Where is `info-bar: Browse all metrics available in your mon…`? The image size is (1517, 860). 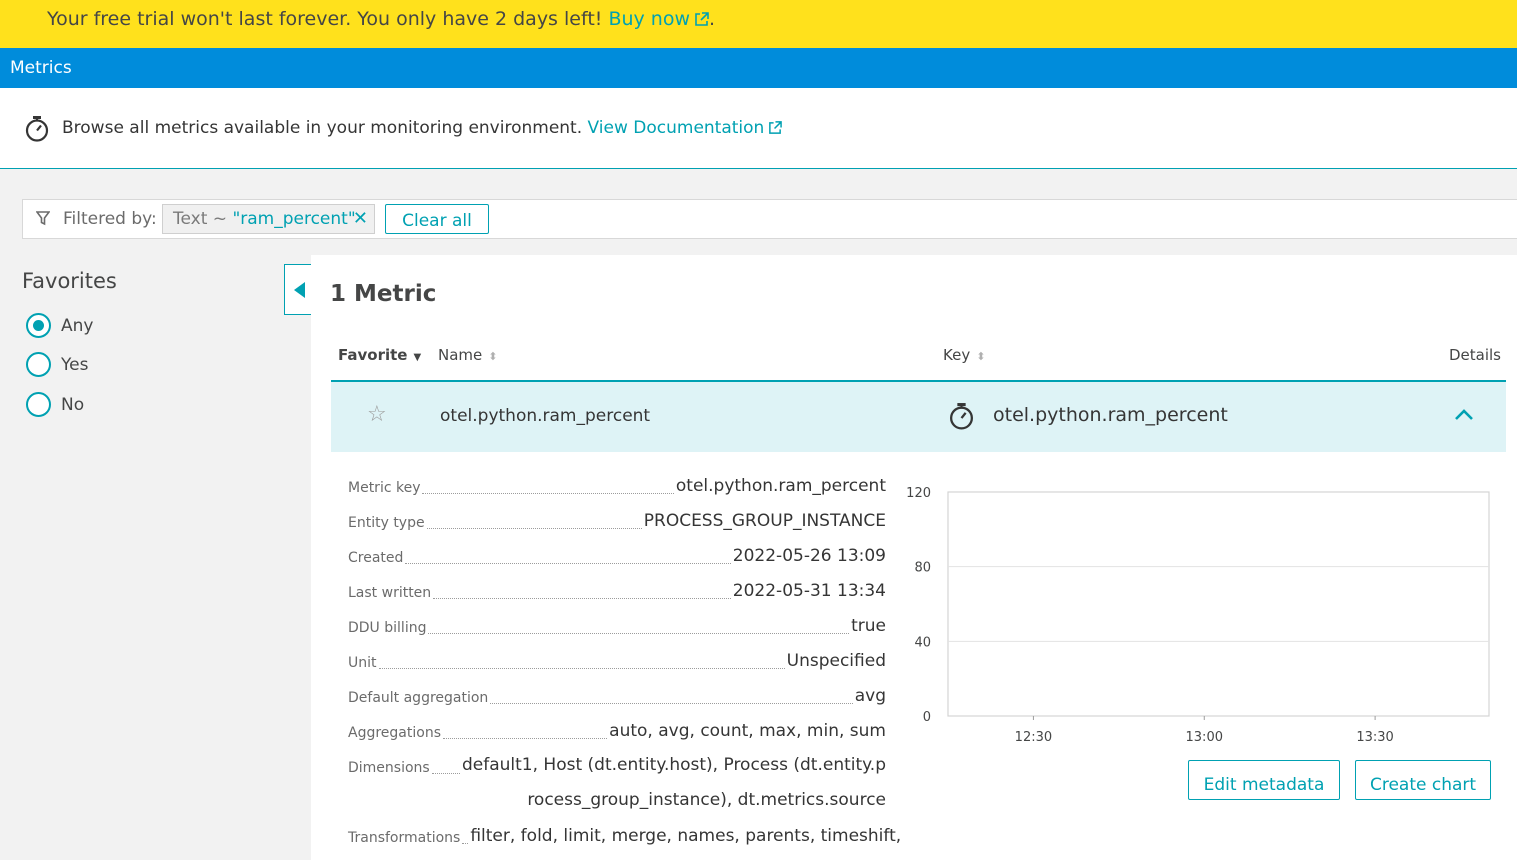 info-bar: Browse all metrics available in your mon… is located at coordinates (758, 128).